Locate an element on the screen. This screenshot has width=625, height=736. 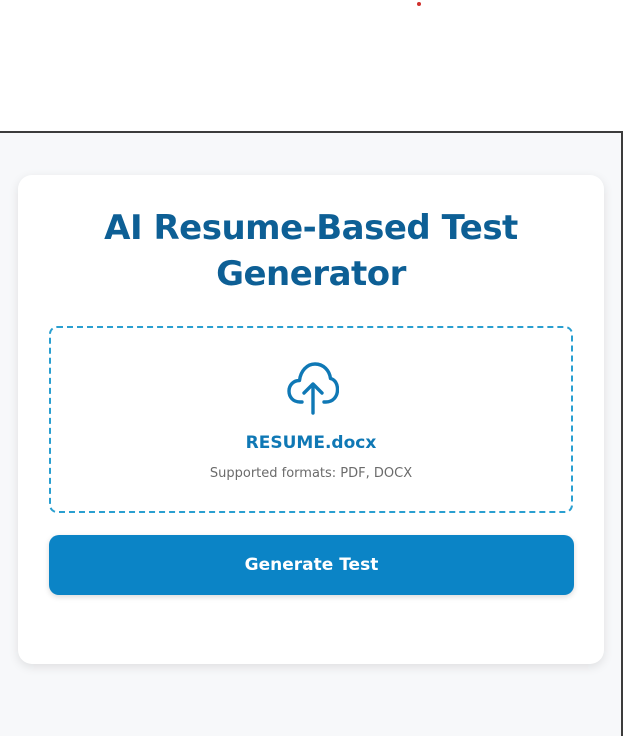
generate-test-button: Generate Test is located at coordinates (311, 565).